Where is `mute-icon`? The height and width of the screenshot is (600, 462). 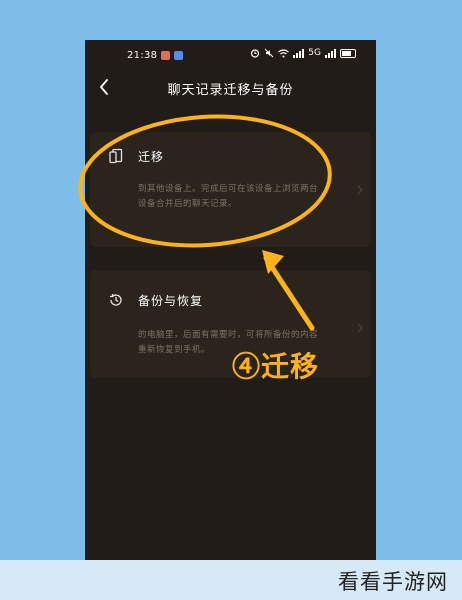
mute-icon is located at coordinates (269, 53).